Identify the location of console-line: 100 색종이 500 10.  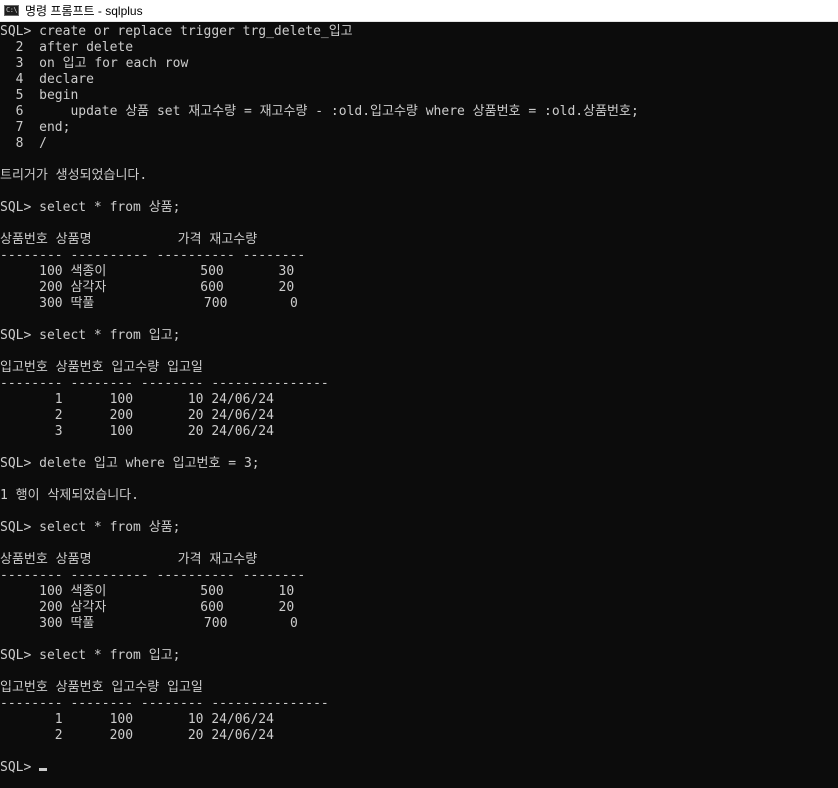
(147, 591).